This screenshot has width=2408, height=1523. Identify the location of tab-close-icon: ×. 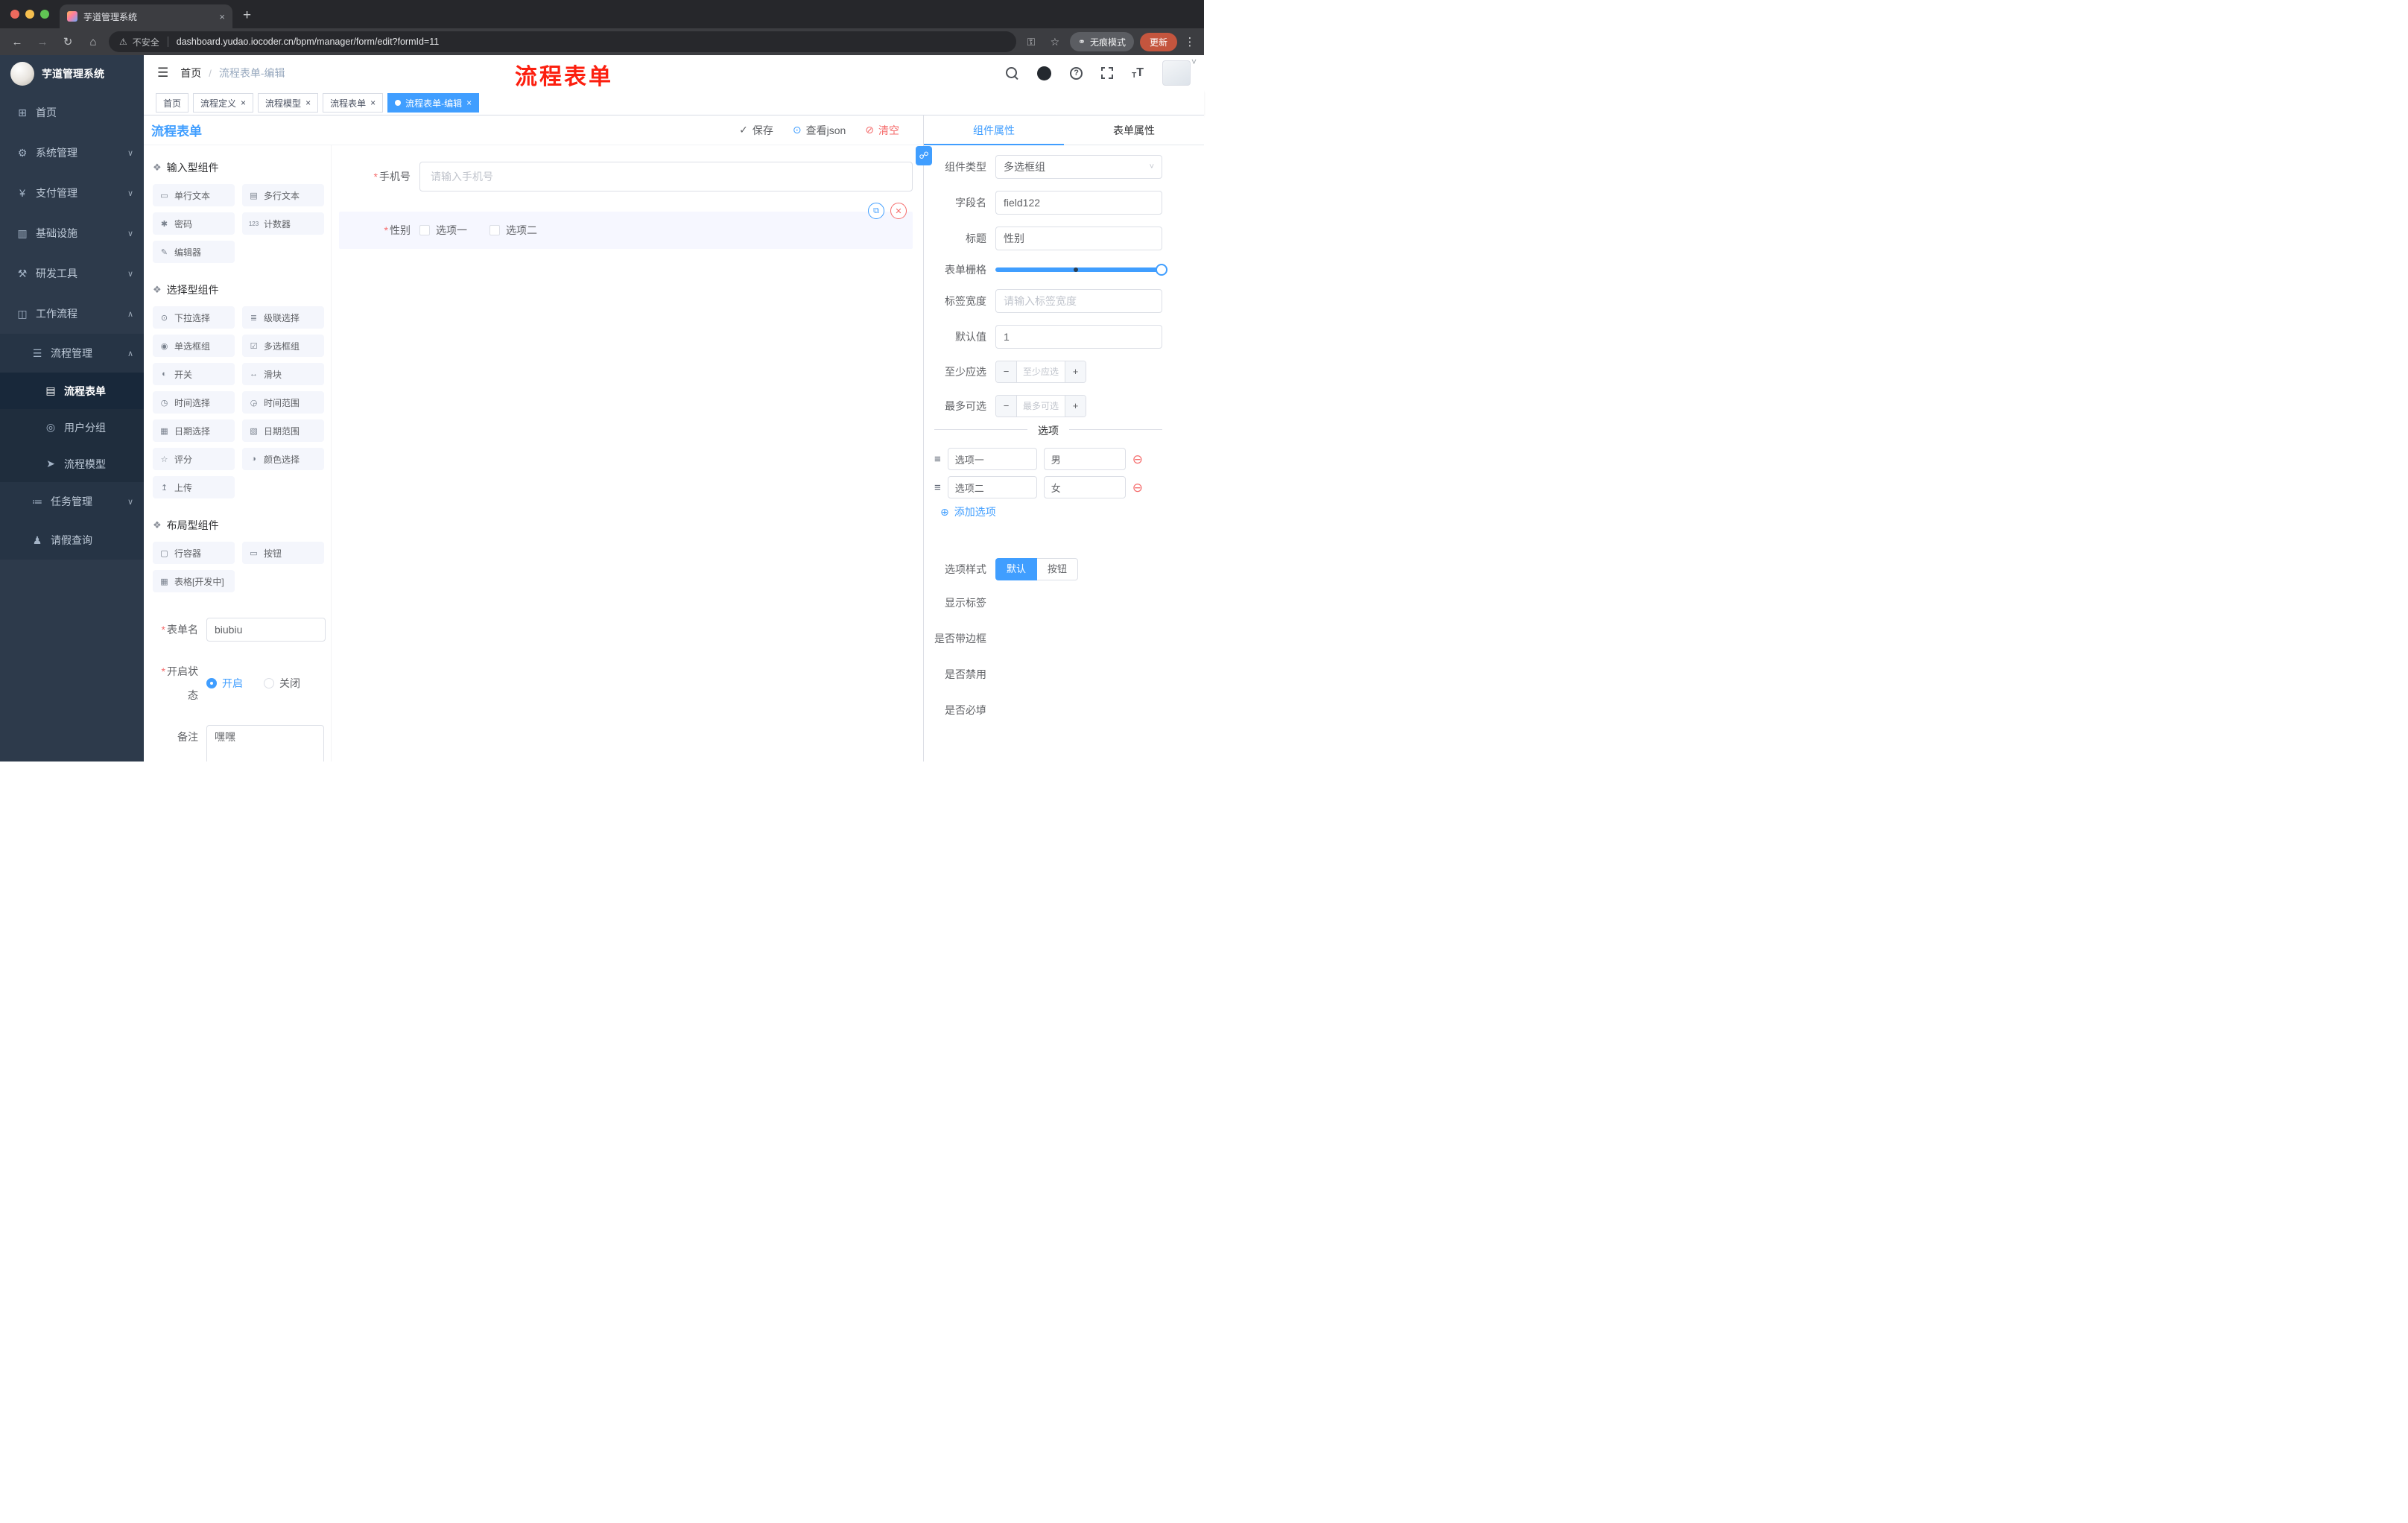
(222, 17).